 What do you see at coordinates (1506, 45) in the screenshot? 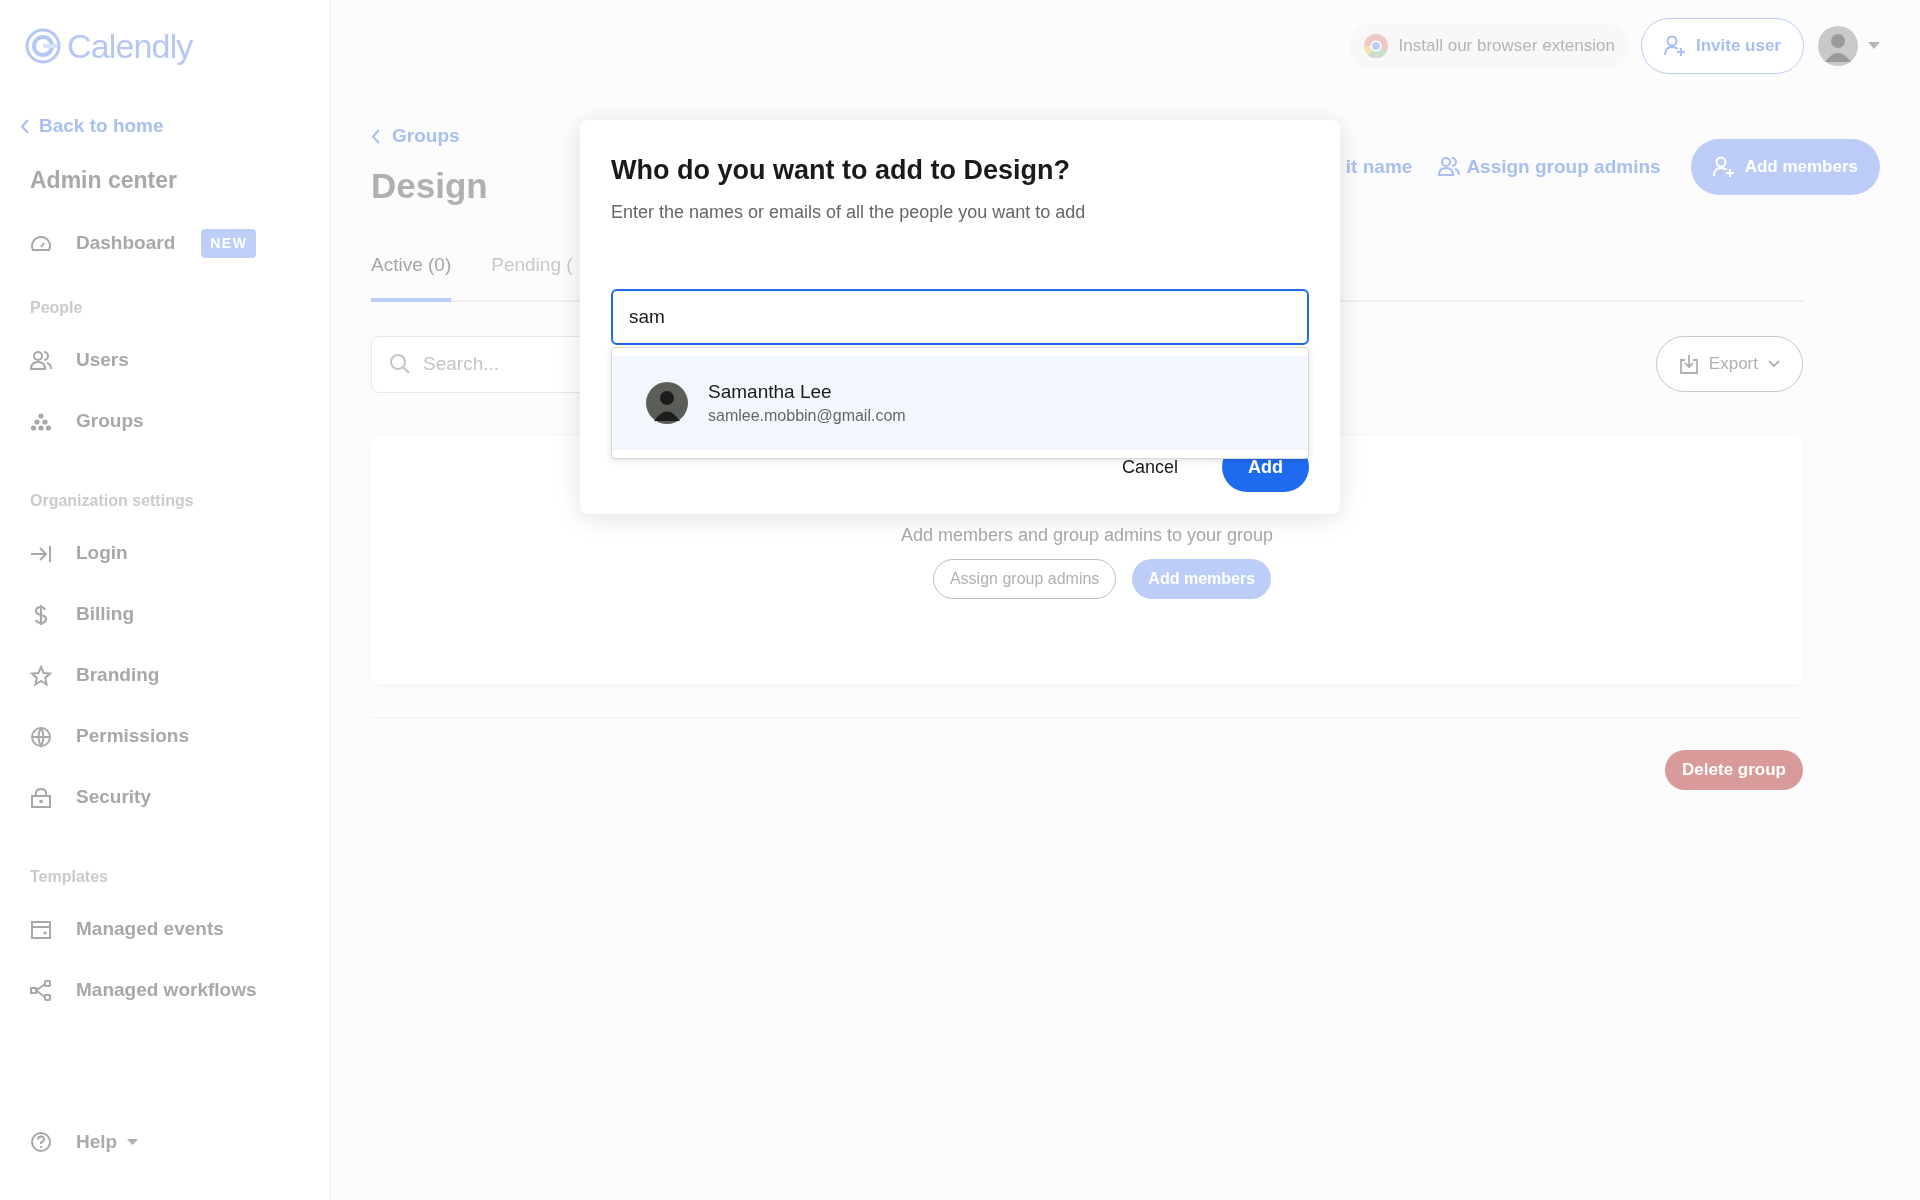
I see `extension-text: Install our browser extension` at bounding box center [1506, 45].